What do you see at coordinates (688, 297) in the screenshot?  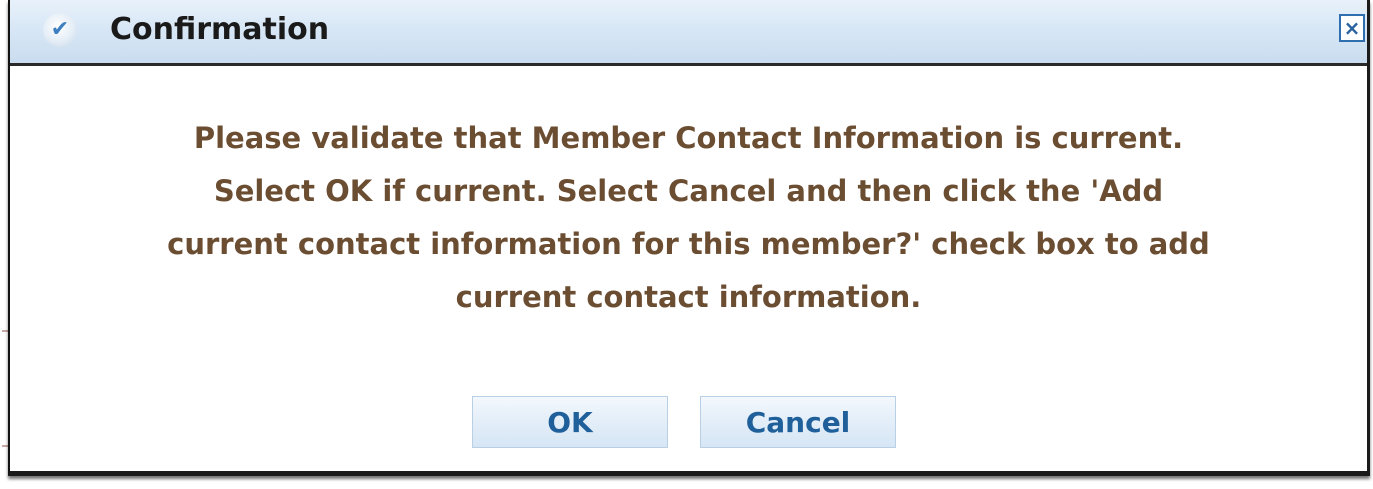 I see `message-line: current contact information.` at bounding box center [688, 297].